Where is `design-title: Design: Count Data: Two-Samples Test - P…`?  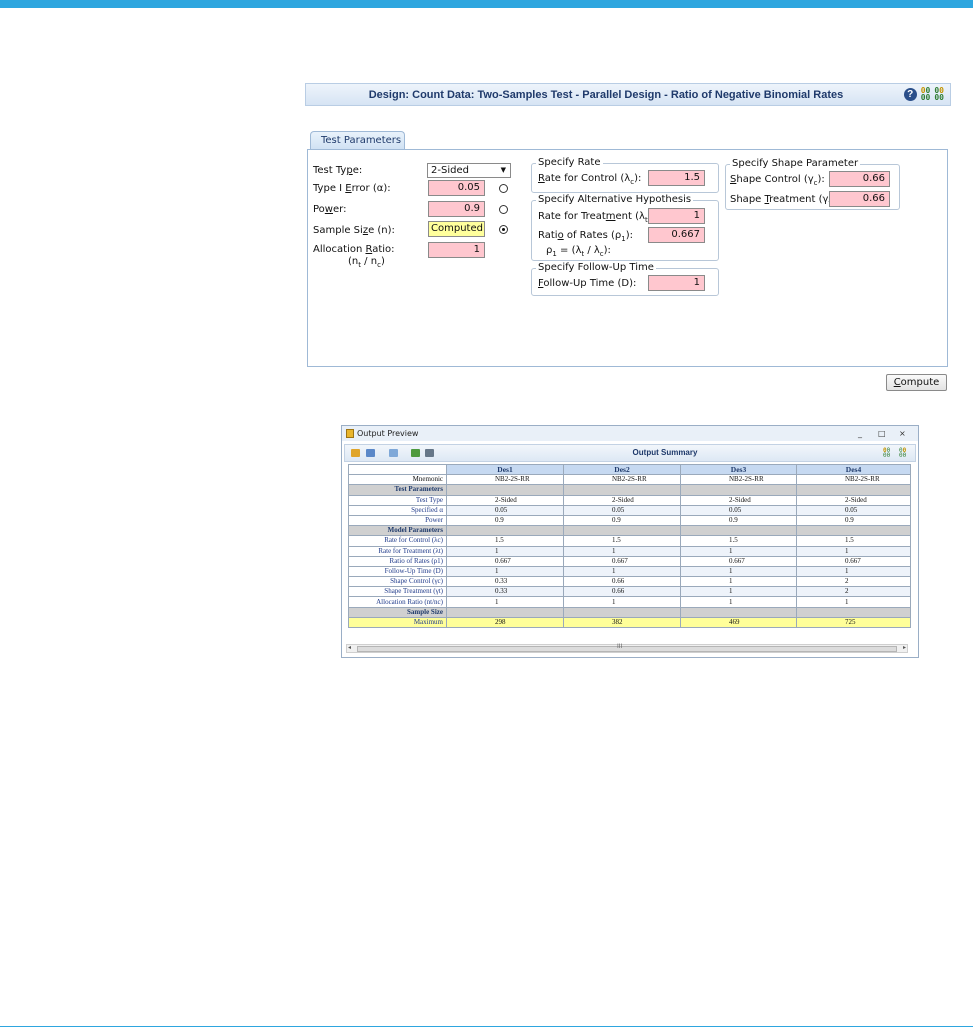 design-title: Design: Count Data: Two-Samples Test - P… is located at coordinates (606, 95).